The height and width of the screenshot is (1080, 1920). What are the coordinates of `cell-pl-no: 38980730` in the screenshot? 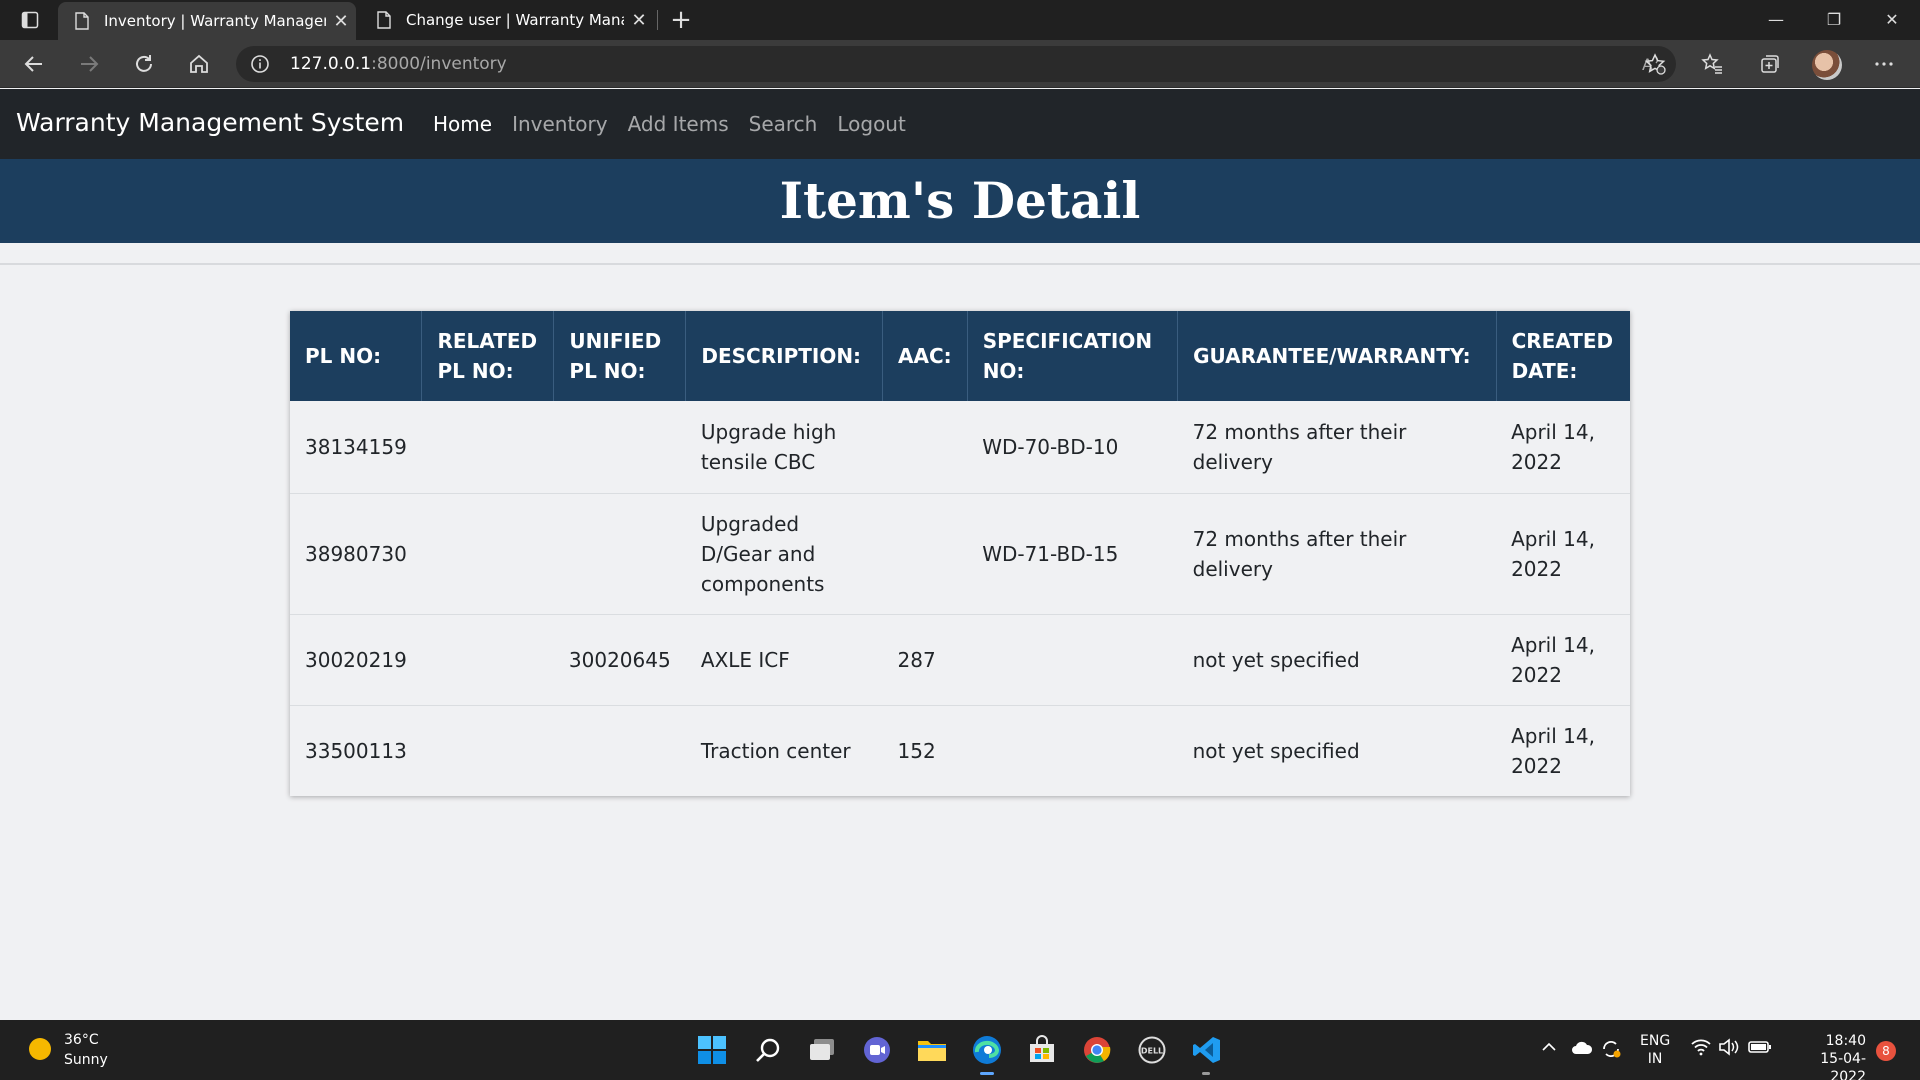 It's located at (356, 553).